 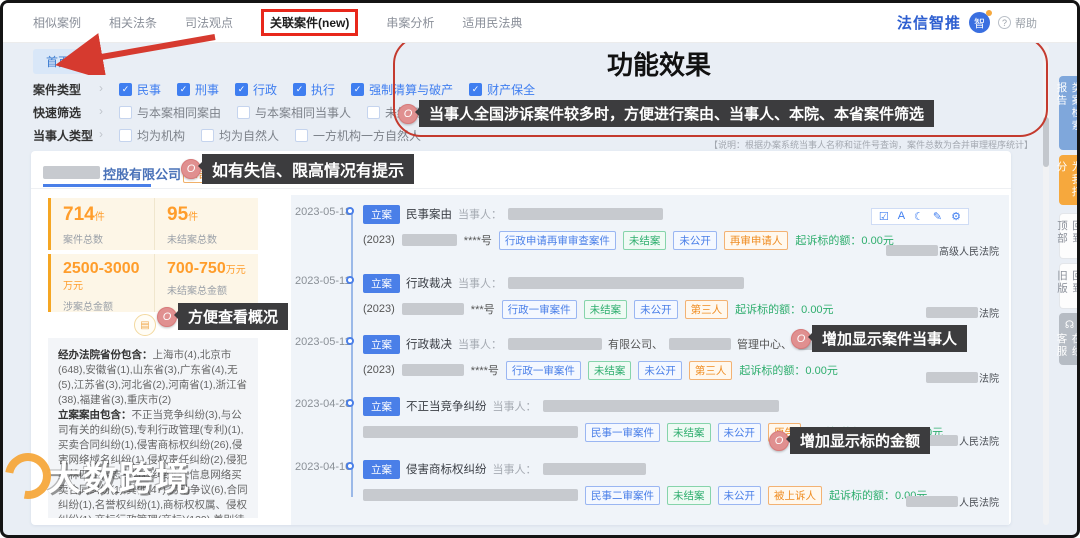 What do you see at coordinates (429, 345) in the screenshot?
I see `case-cause: 行政裁决` at bounding box center [429, 345].